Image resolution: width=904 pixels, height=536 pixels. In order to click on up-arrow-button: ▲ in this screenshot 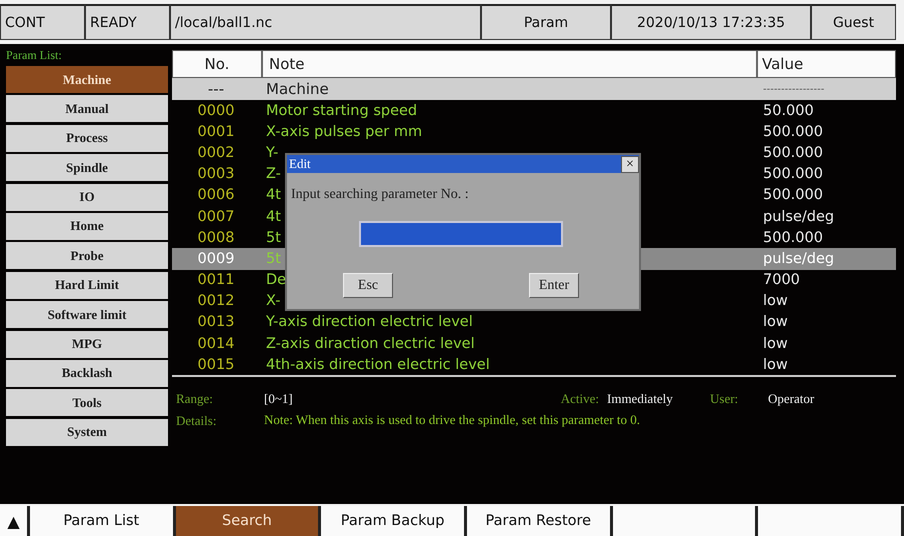, I will do `click(15, 521)`.